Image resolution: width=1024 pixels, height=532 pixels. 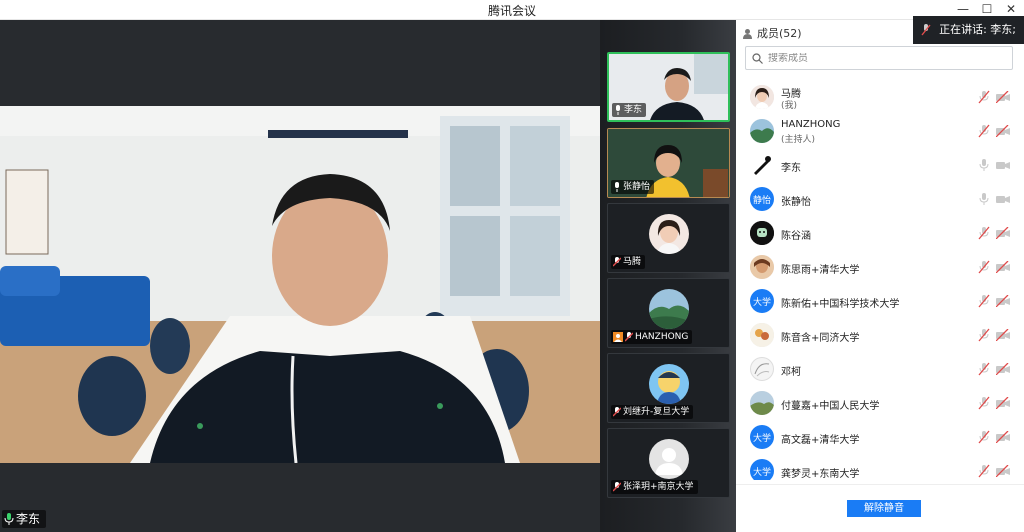 What do you see at coordinates (798, 140) in the screenshot?
I see `member-role: (主持人)` at bounding box center [798, 140].